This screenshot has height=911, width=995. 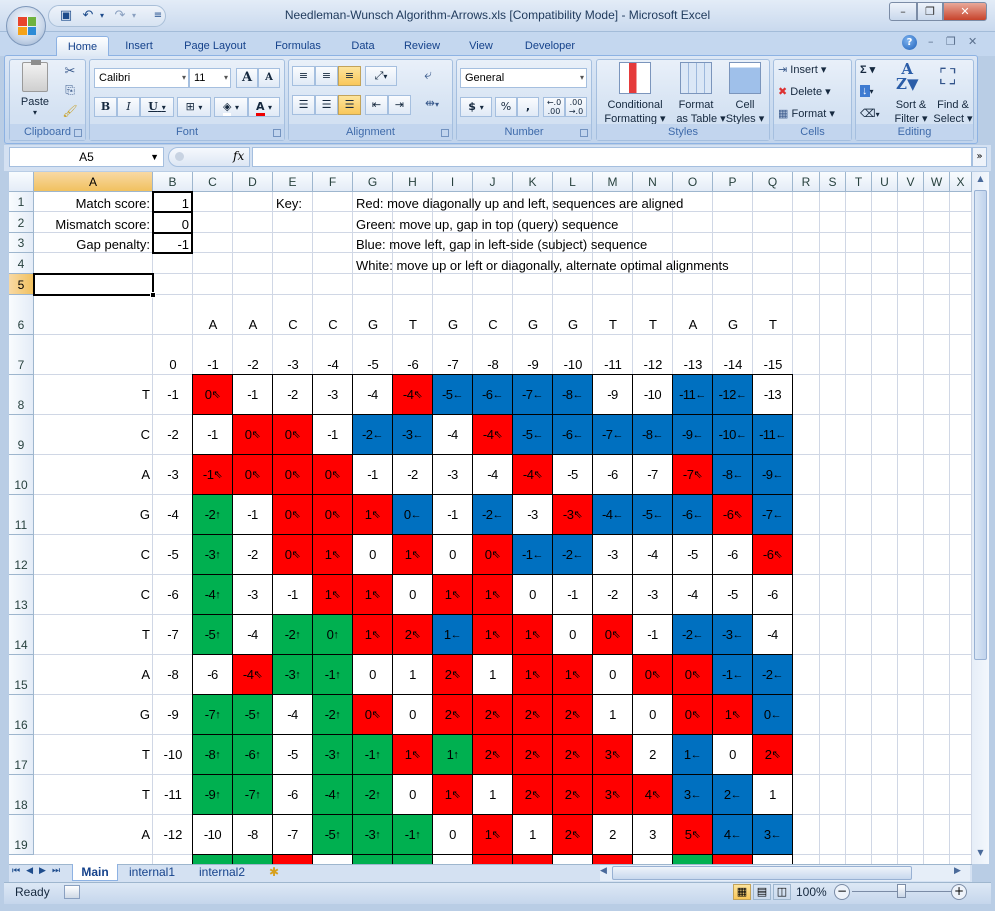 I want to click on tab-formulas: Formulas, so click(x=298, y=46).